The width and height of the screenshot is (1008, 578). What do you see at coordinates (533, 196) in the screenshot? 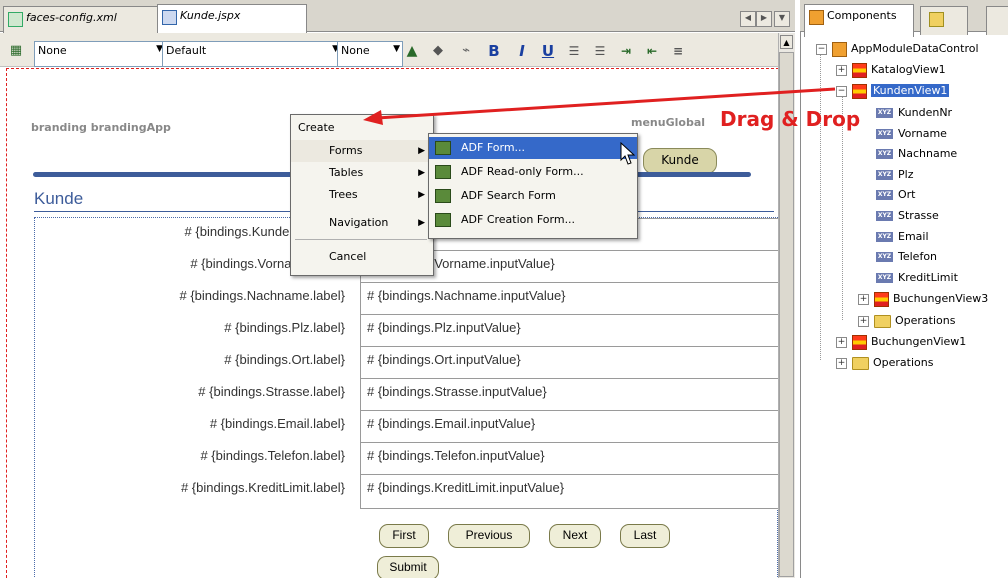
I see `submenu-item-adf-search-form: ADF Search Form` at bounding box center [533, 196].